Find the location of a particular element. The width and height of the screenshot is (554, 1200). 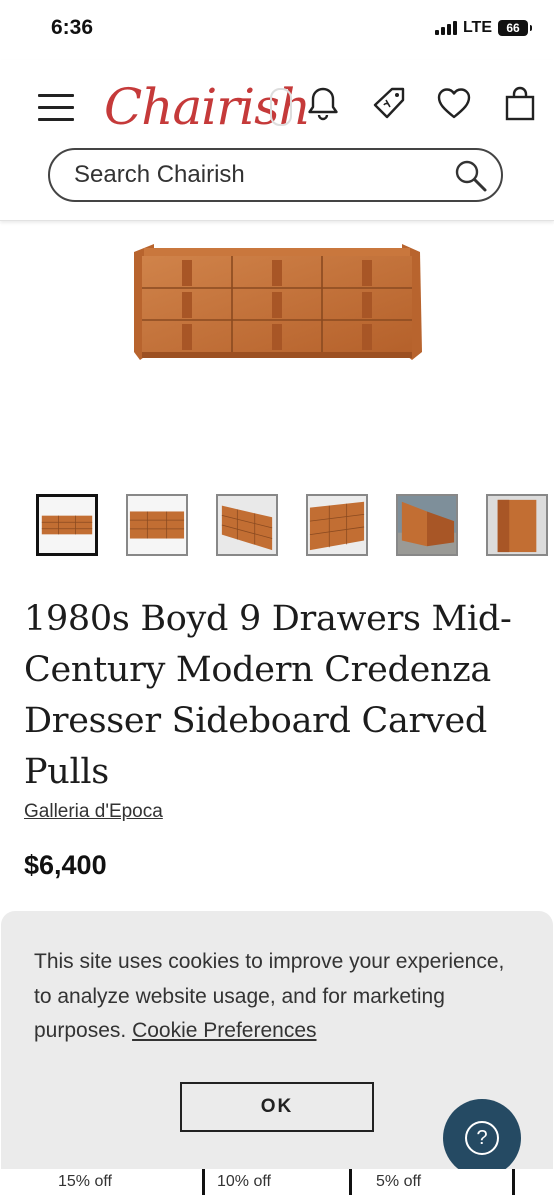

cookie-preferences-link: Cookie Preferences is located at coordinates (224, 1030).